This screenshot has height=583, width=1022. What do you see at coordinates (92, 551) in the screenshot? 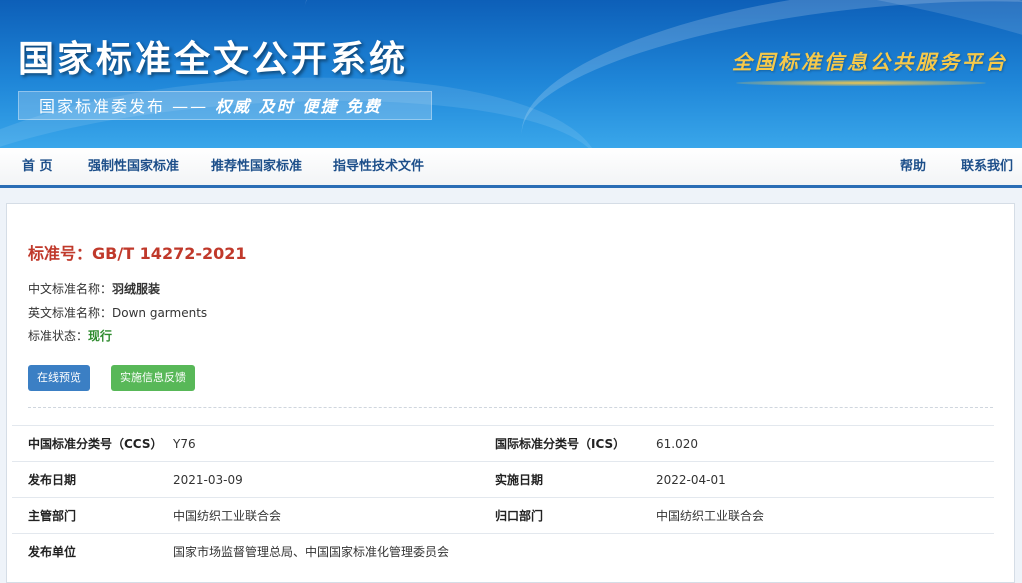
I see `publisher-label: 发布单位` at bounding box center [92, 551].